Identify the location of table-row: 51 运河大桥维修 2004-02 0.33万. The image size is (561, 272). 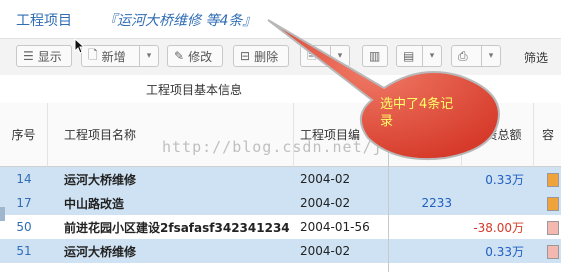
(280, 251).